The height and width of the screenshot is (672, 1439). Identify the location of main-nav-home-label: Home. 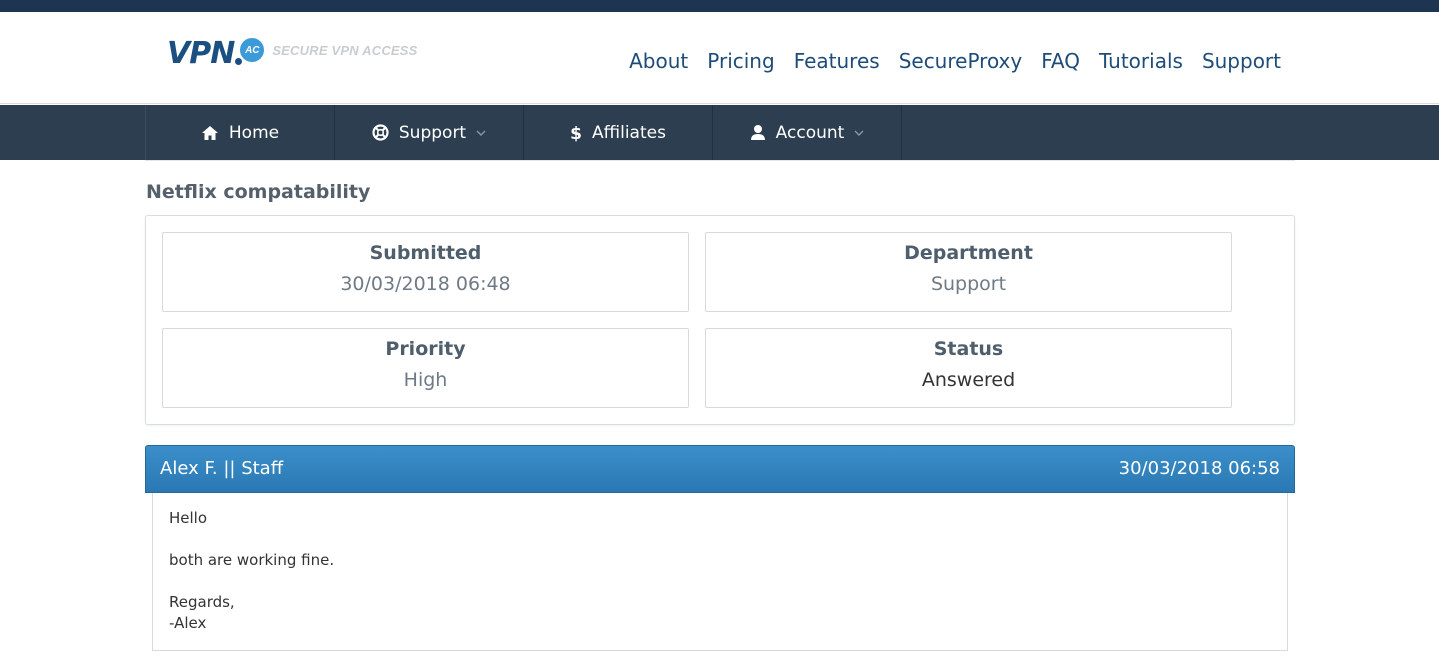
(254, 132).